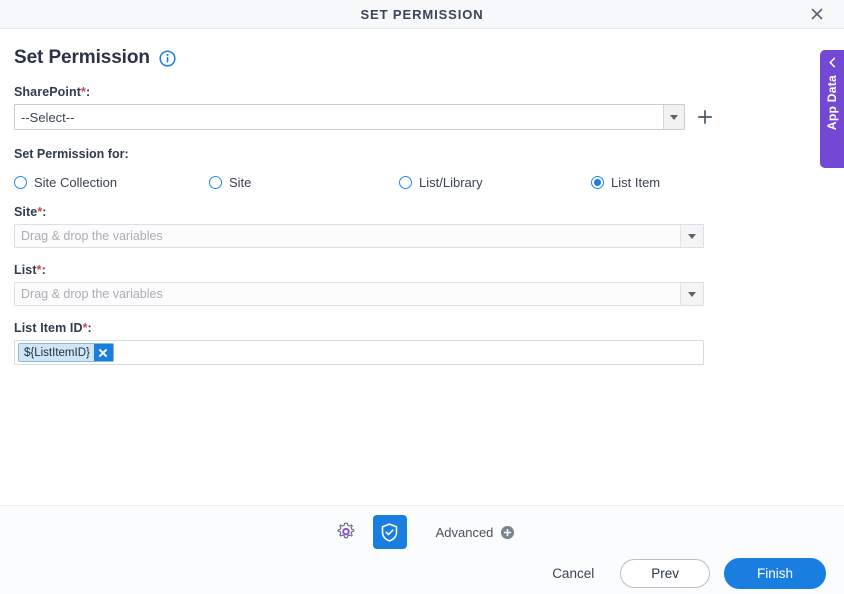 The width and height of the screenshot is (844, 594). I want to click on cancel-button: Cancel, so click(573, 573).